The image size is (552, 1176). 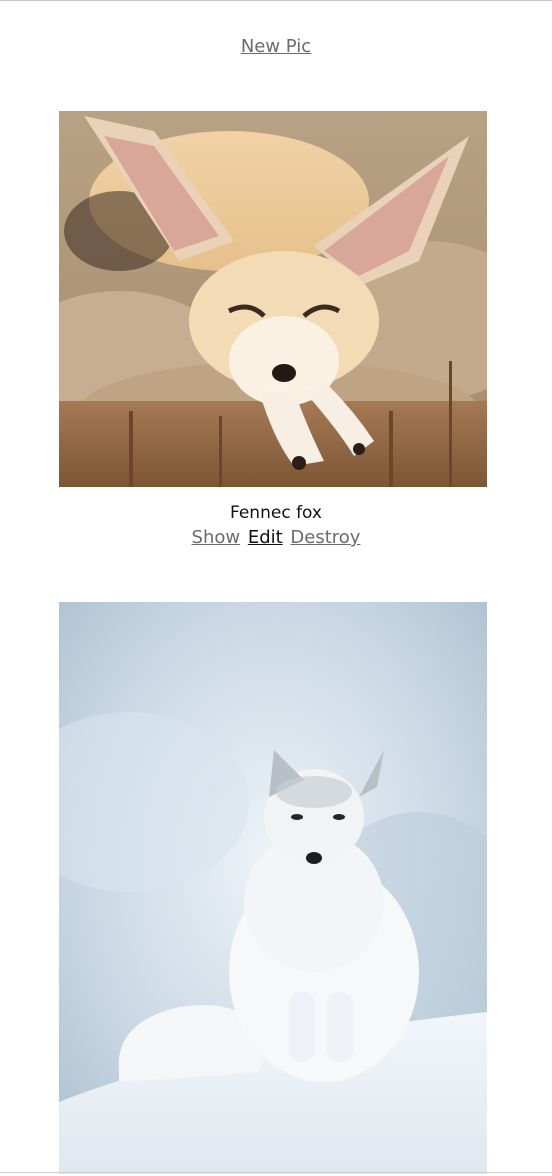 I want to click on destroy-link: Destroy, so click(x=325, y=537).